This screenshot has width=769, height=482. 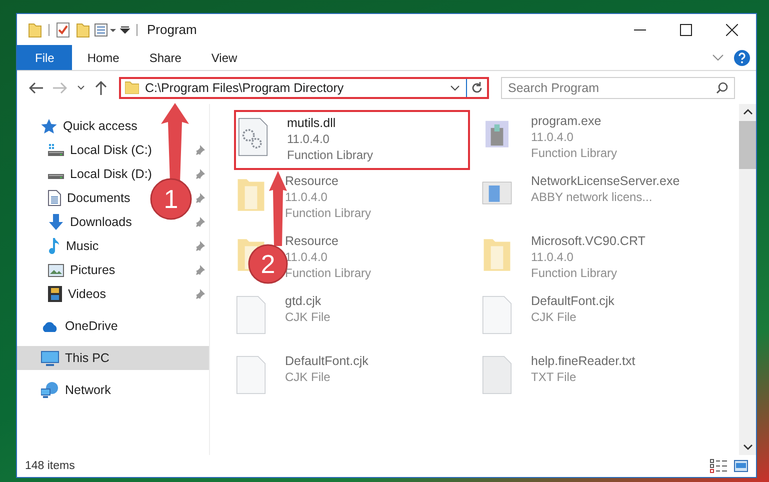 What do you see at coordinates (303, 301) in the screenshot?
I see `file-name: gtd.cjk` at bounding box center [303, 301].